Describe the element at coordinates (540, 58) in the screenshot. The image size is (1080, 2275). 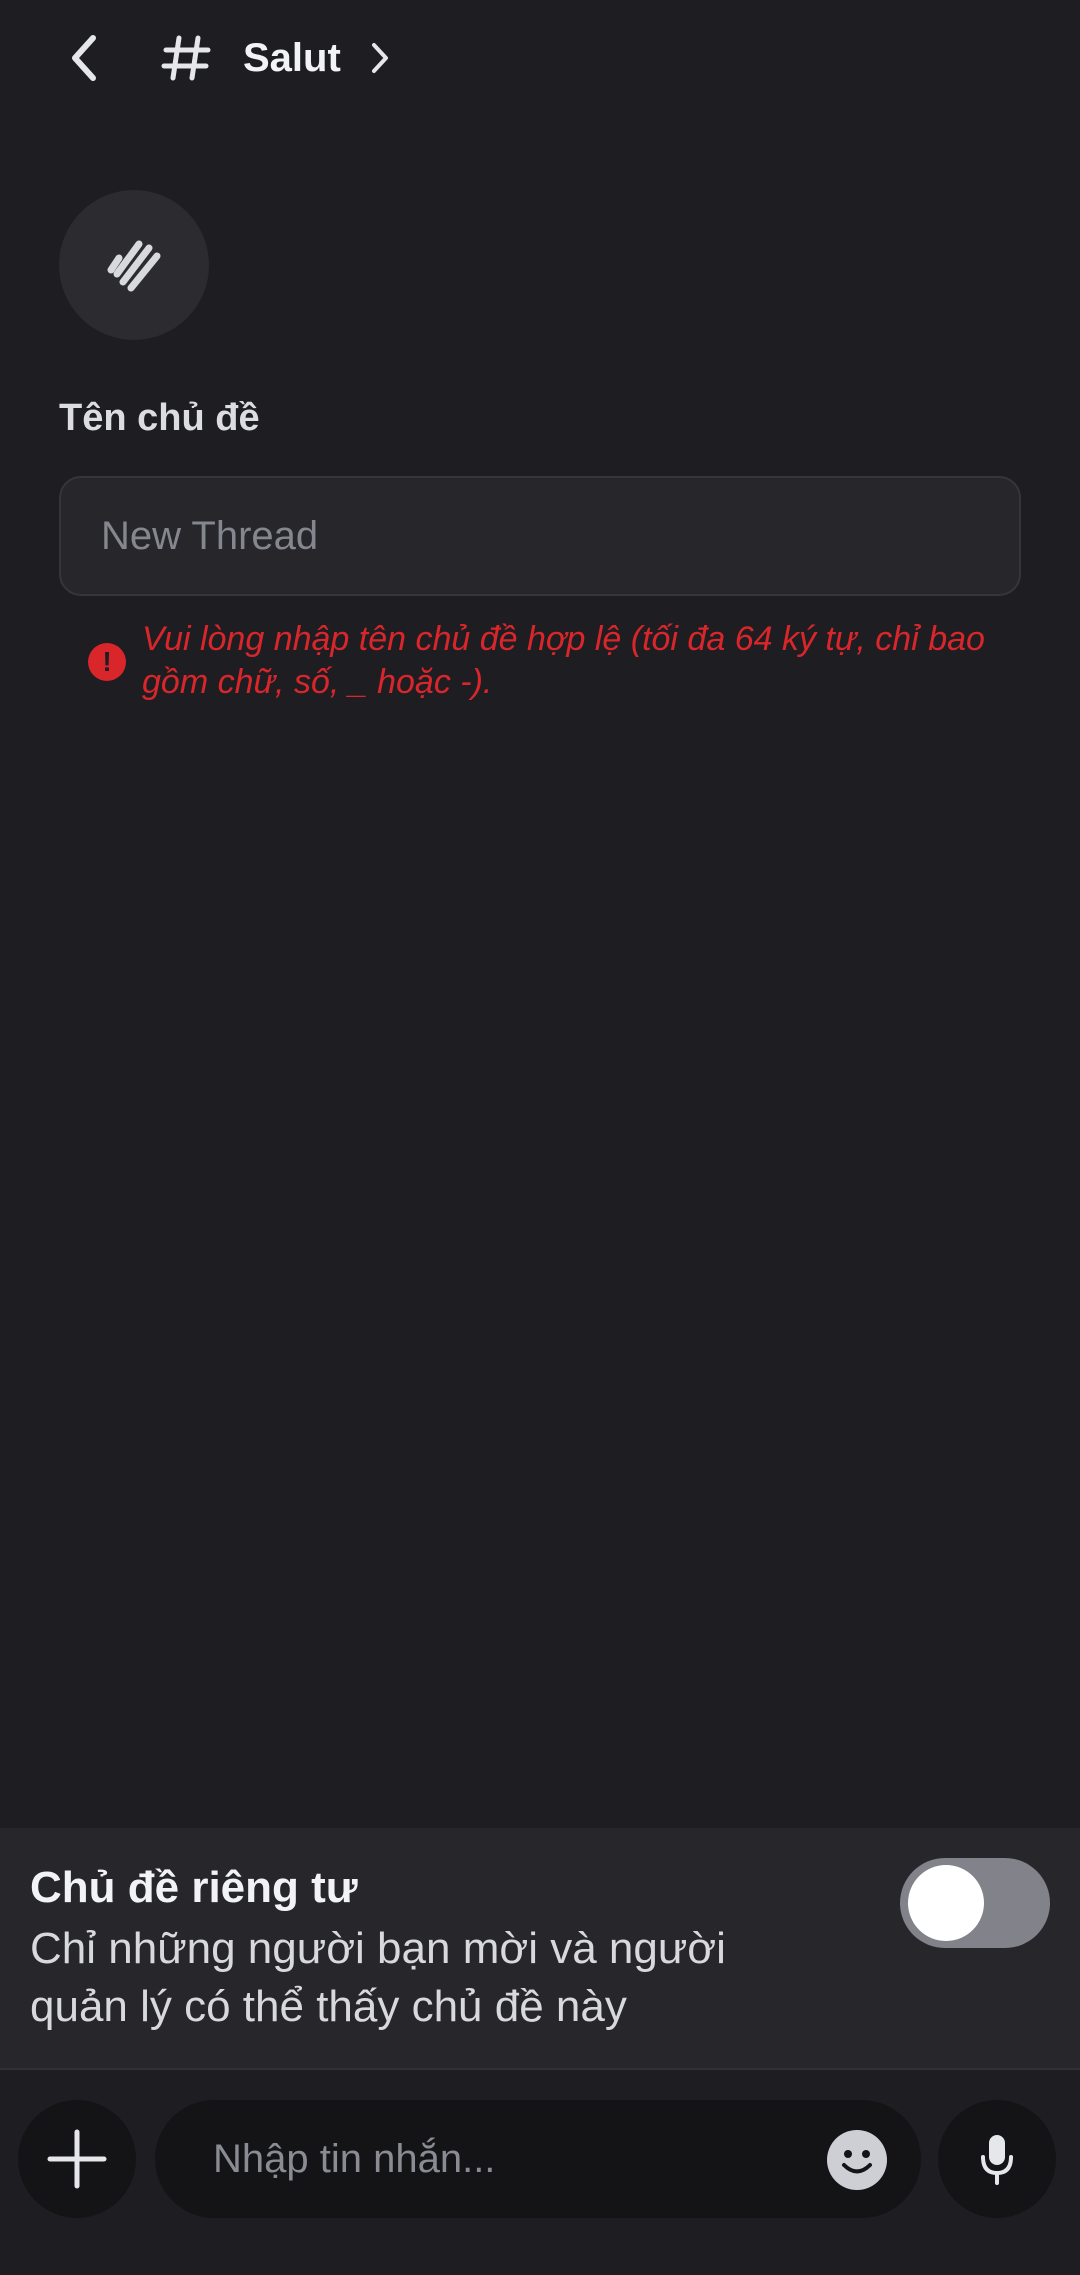
I see `header: Salut` at that location.